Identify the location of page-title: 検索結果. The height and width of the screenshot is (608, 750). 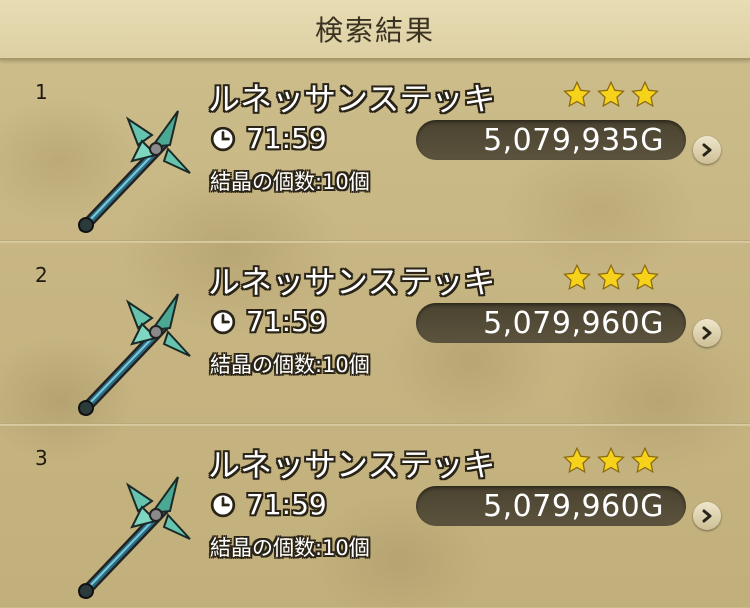
(374, 30).